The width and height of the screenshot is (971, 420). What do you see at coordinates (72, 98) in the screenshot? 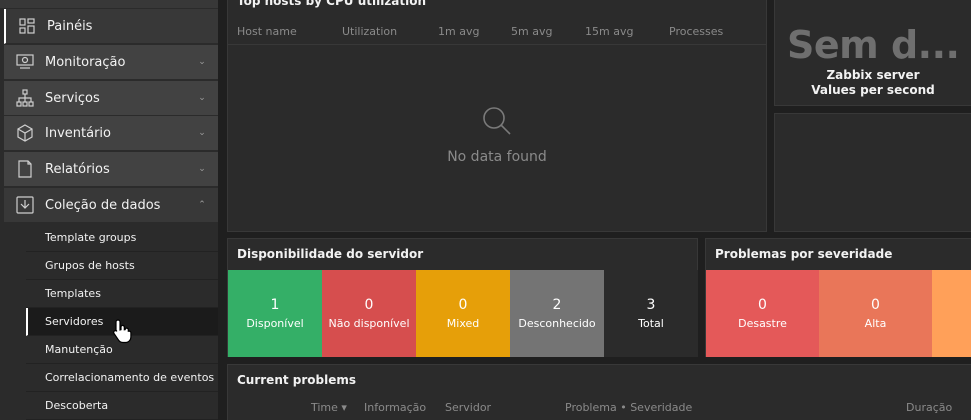
I see `sidebar-item-label: Serviços` at bounding box center [72, 98].